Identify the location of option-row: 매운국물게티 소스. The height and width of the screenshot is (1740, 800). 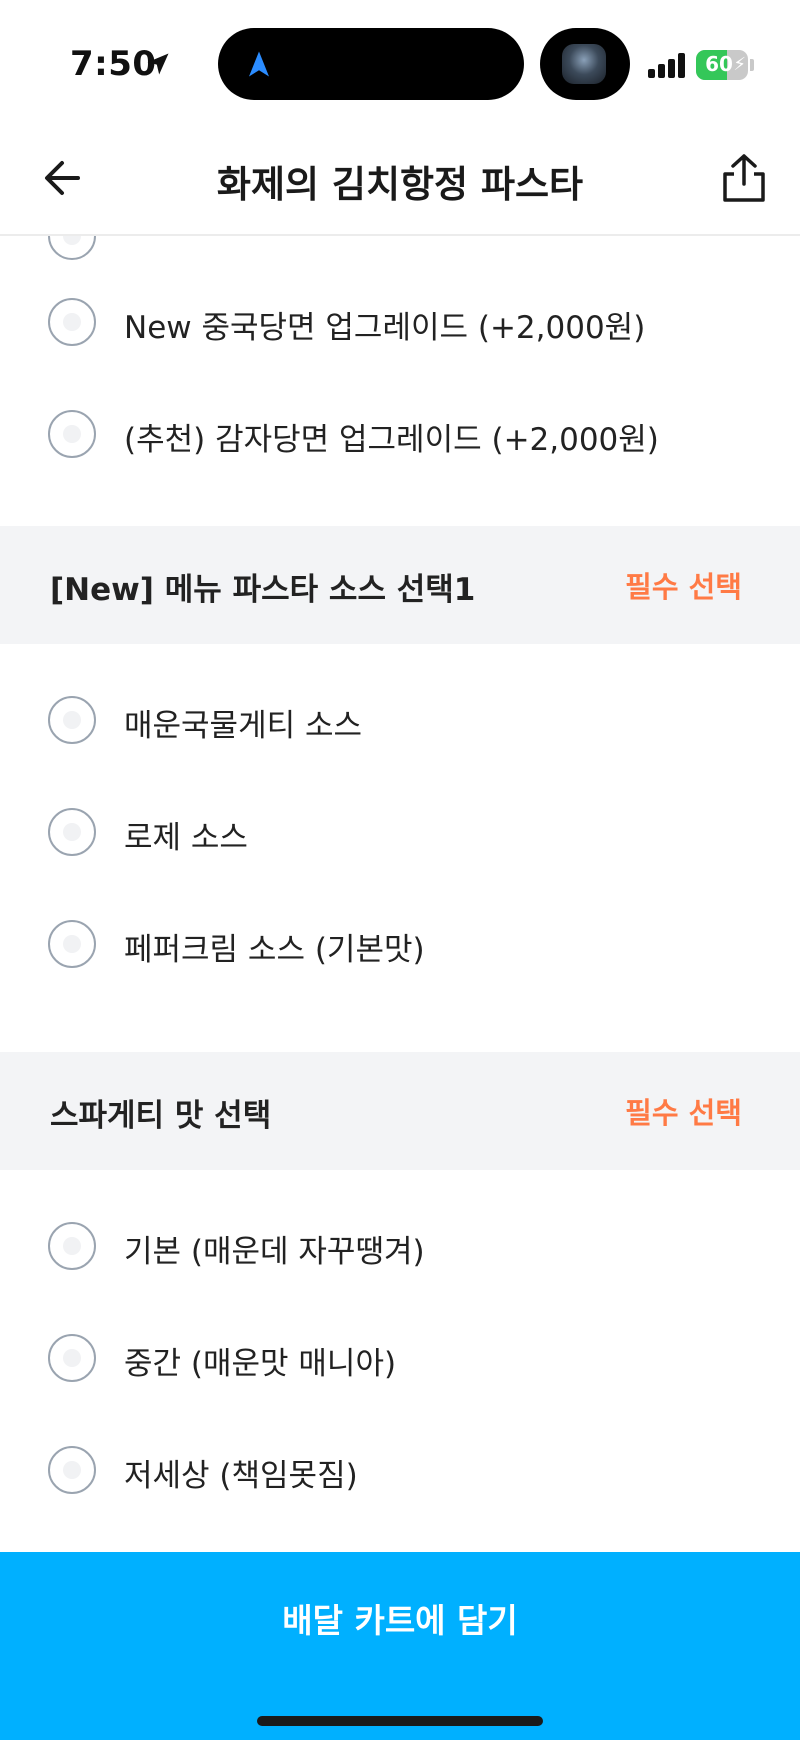
(400, 722).